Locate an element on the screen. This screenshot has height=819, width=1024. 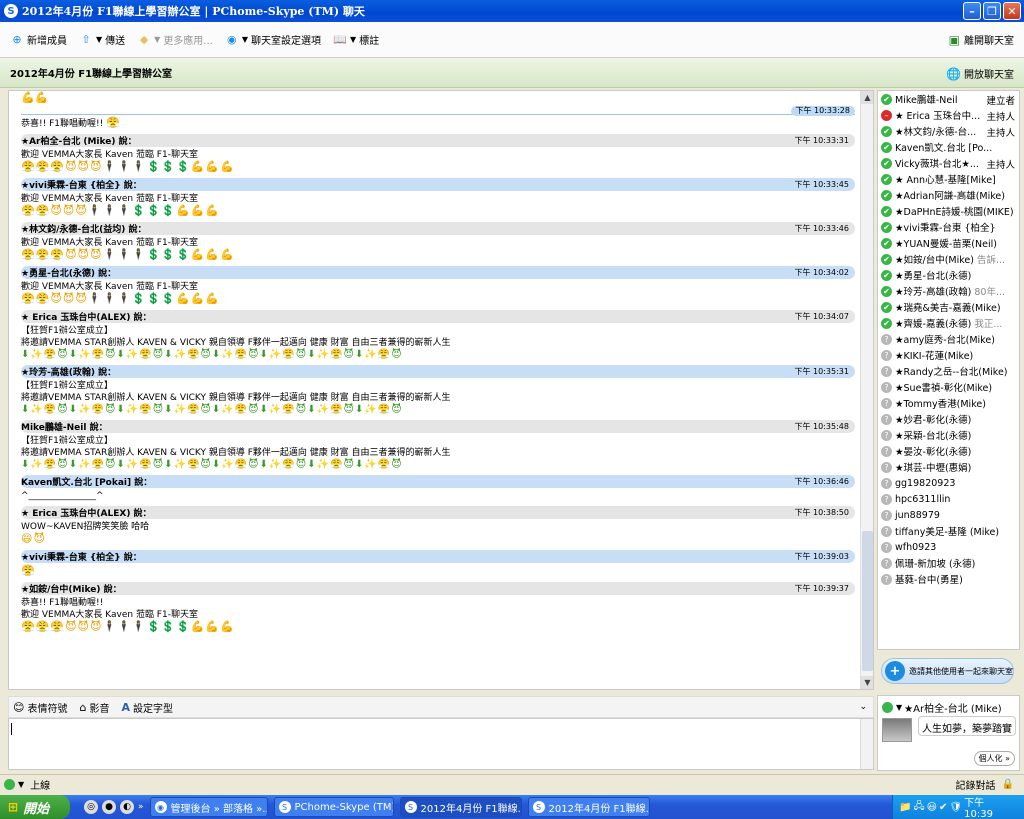
profile-name: ▼ ★Ar柏全-台北 (Mike) is located at coordinates (942, 707).